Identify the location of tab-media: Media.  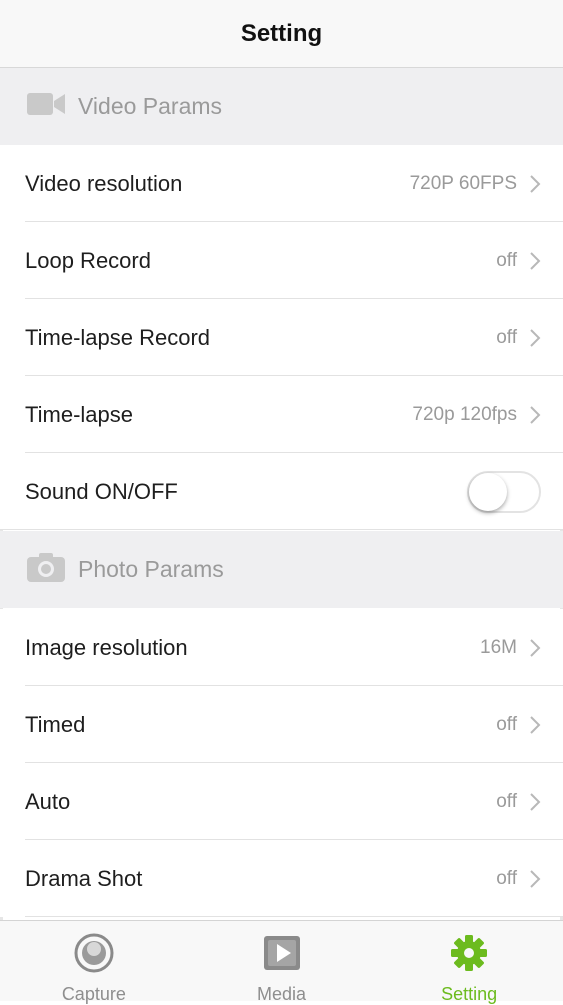
(282, 962).